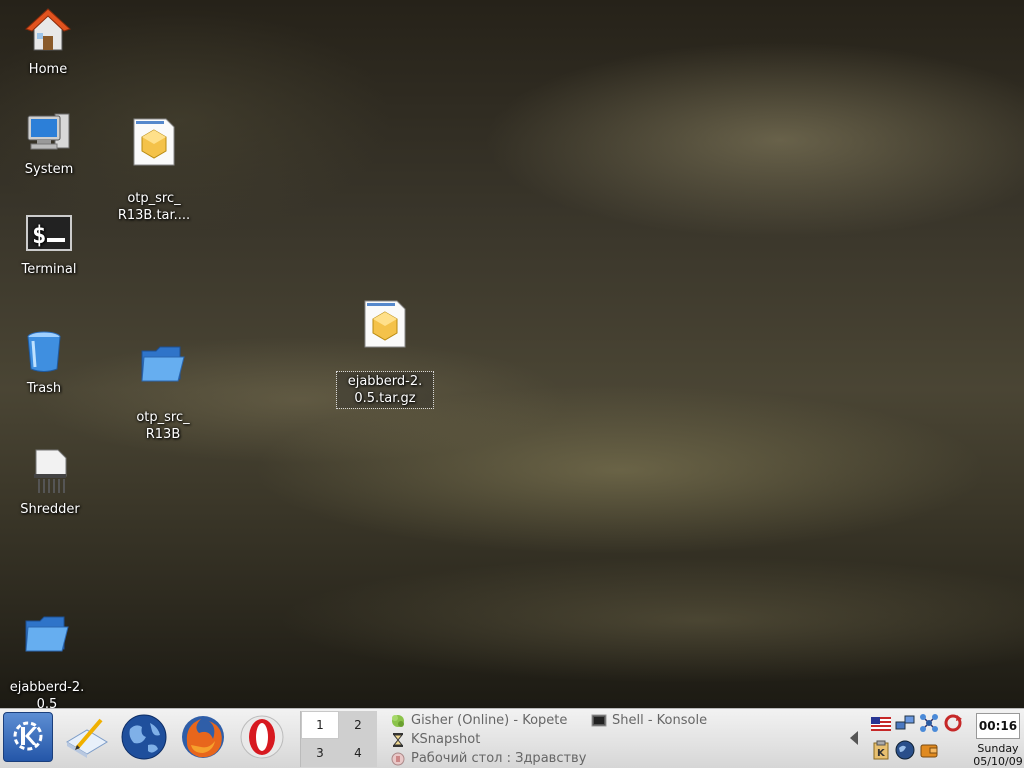 The image size is (1024, 768). I want to click on clock-time: 00:16, so click(998, 726).